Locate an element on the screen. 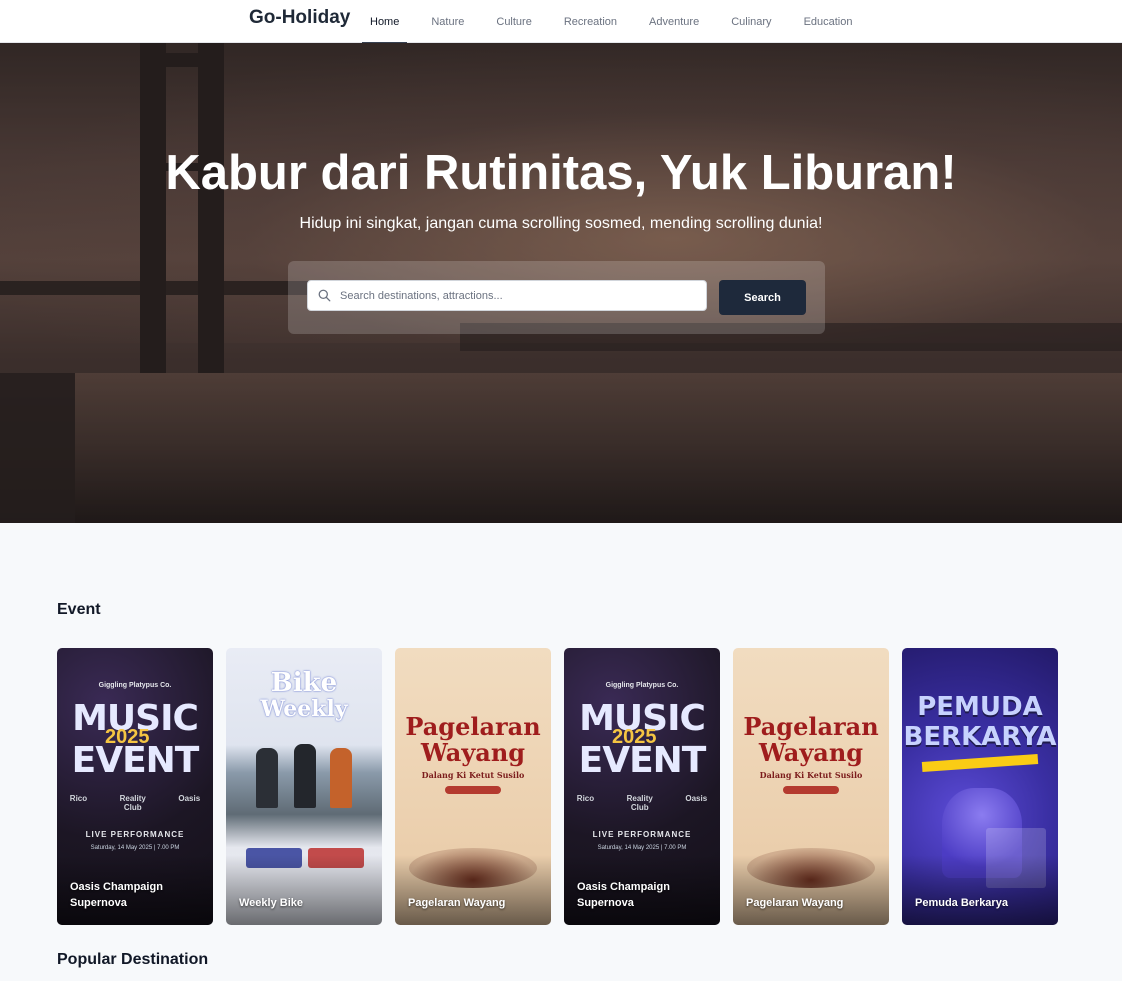  event-card: Bike Weekly Weekly Bike is located at coordinates (304, 786).